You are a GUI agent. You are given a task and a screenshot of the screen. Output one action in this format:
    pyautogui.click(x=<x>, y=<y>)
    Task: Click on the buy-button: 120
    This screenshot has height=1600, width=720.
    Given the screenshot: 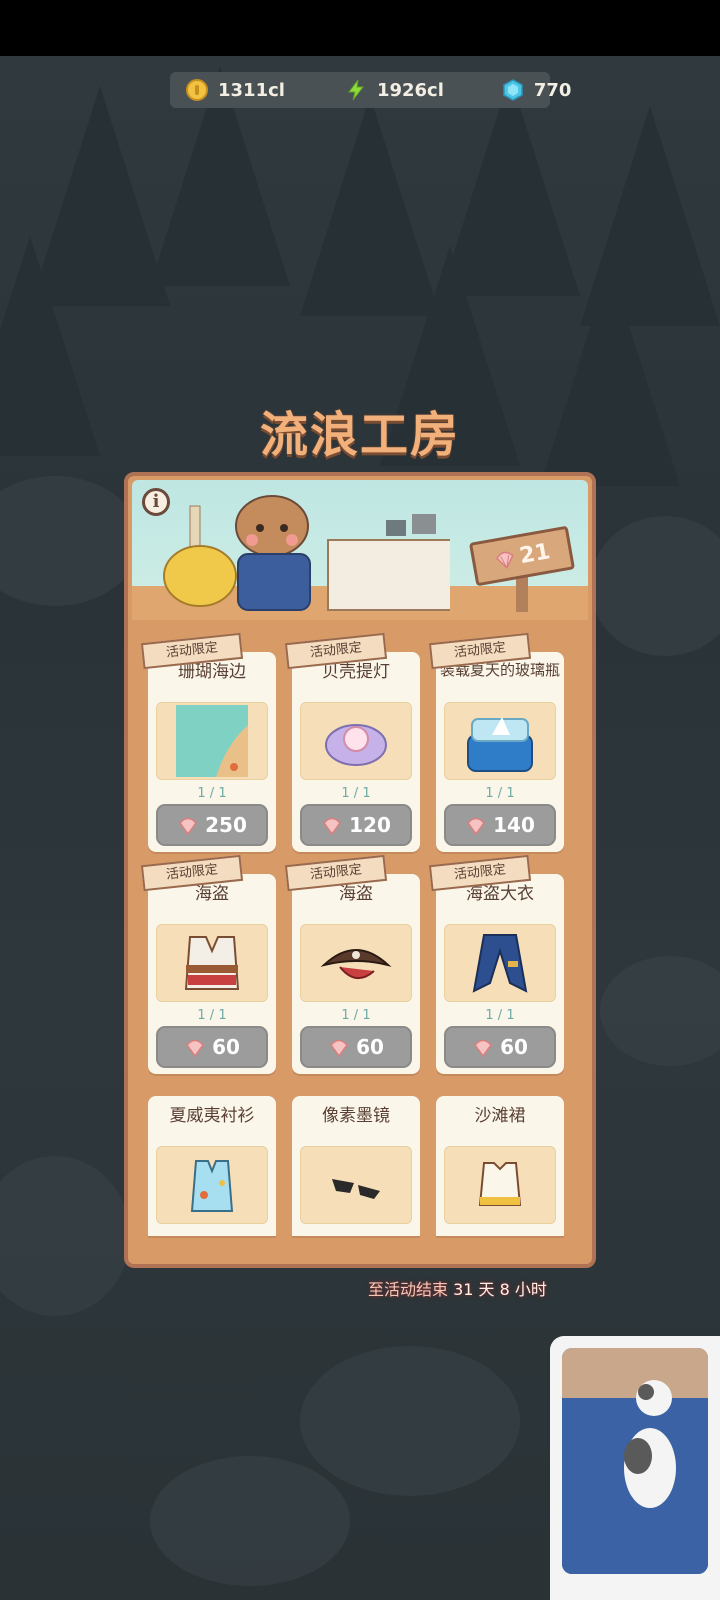 What is the action you would take?
    pyautogui.click(x=356, y=825)
    